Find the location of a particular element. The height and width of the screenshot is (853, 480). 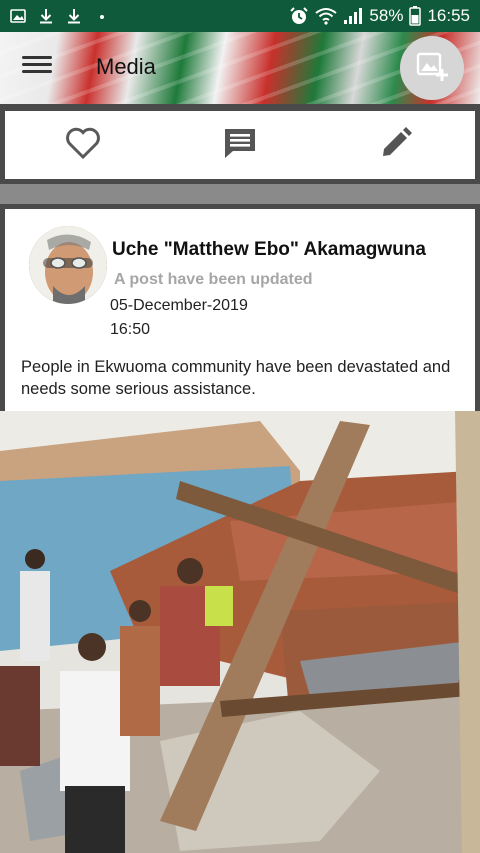

status-bar: 58% 16:55 is located at coordinates (240, 16).